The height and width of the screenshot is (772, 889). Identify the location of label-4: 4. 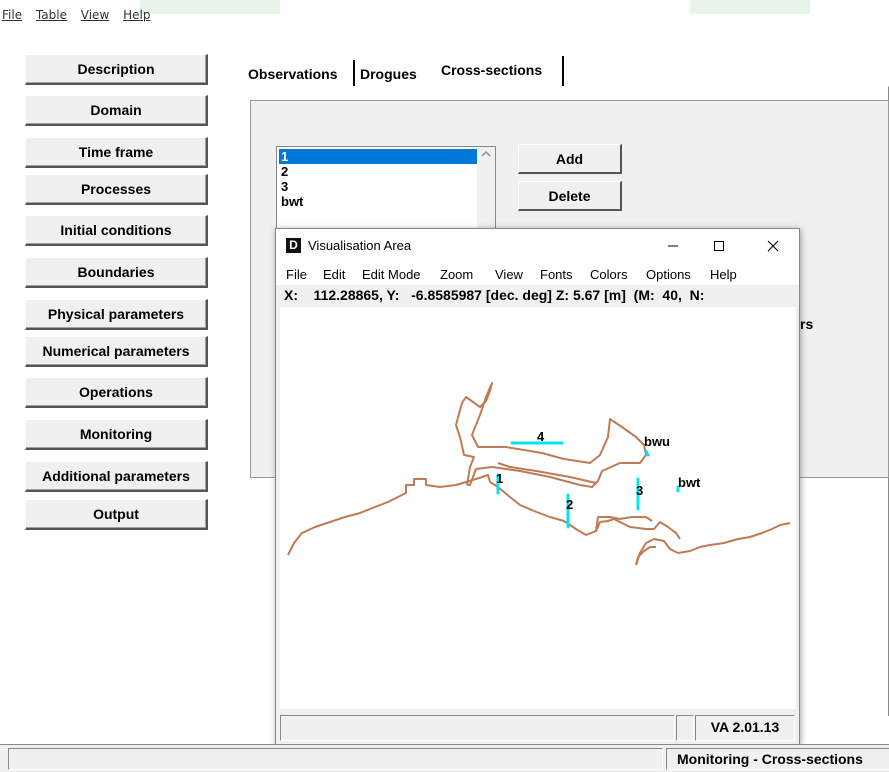
(541, 436).